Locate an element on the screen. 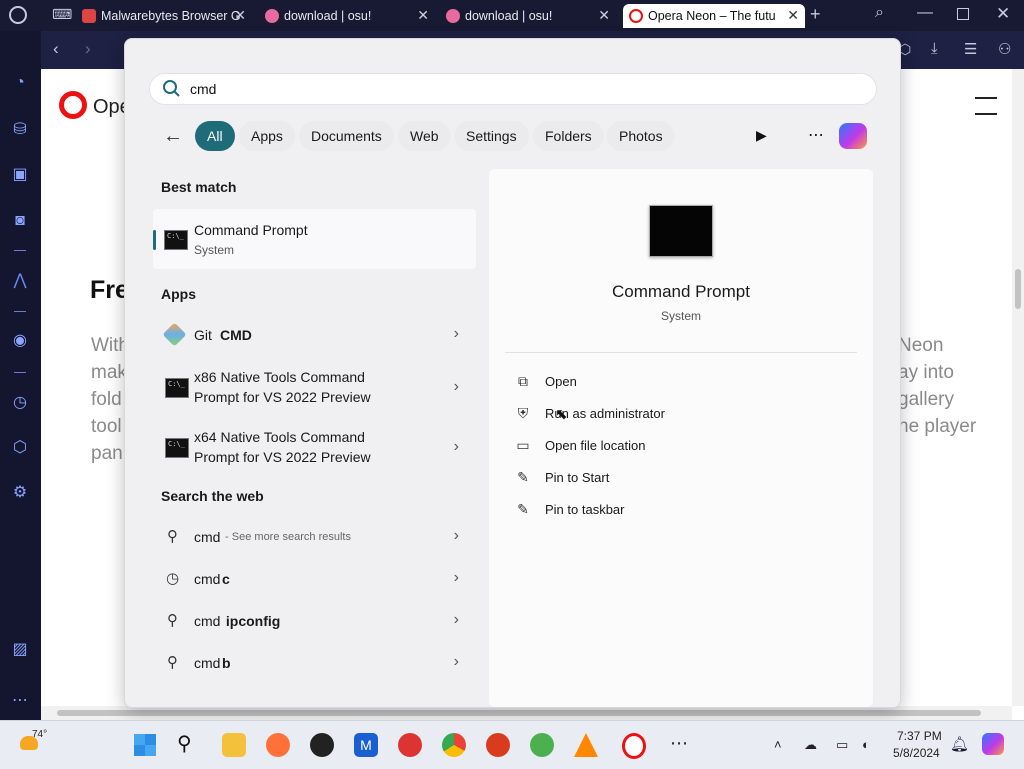  hamburger-icon is located at coordinates (986, 106).